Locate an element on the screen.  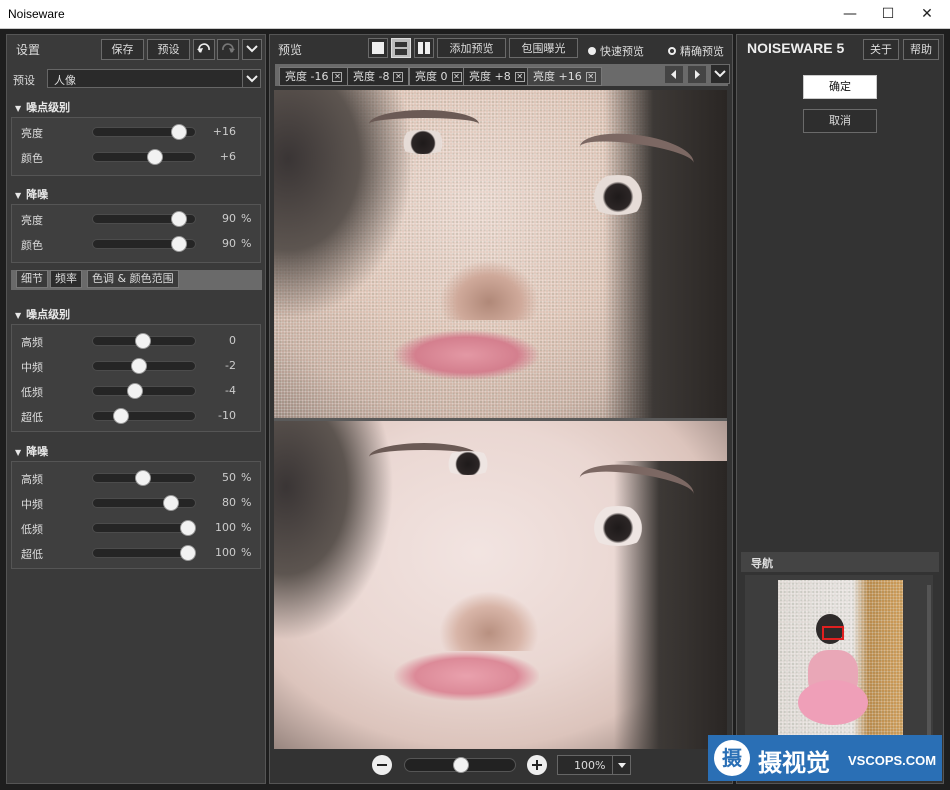
accurate-preview-radio: 精确预览 is located at coordinates (696, 51).